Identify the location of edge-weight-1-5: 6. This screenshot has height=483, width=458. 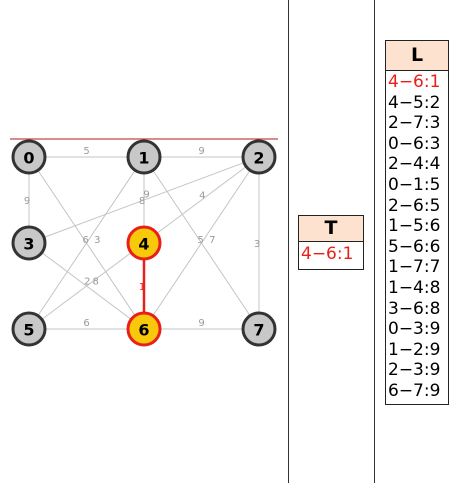
(85, 240).